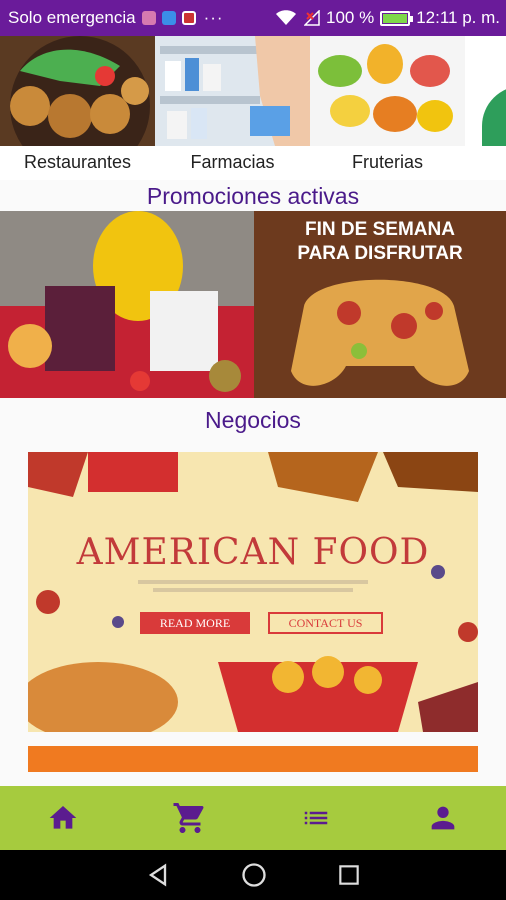  Describe the element at coordinates (195, 623) in the screenshot. I see `read-more-button: READ MORE` at that location.